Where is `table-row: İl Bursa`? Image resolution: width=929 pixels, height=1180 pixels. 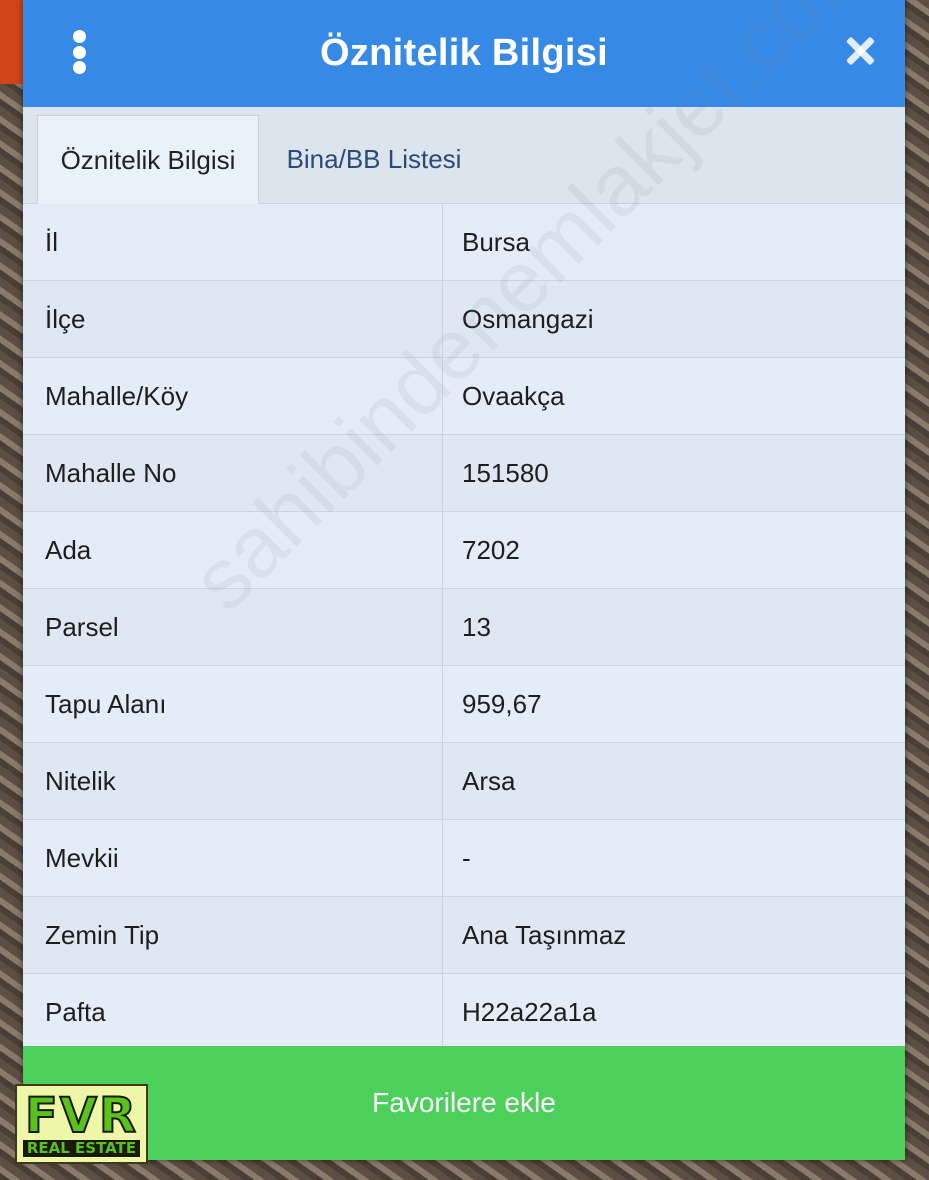 table-row: İl Bursa is located at coordinates (464, 242).